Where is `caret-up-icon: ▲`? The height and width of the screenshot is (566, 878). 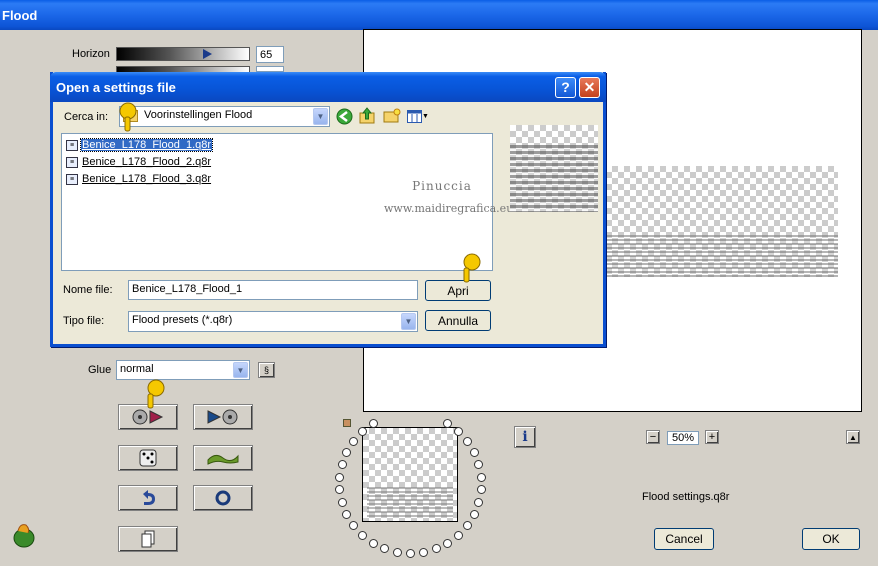 caret-up-icon: ▲ is located at coordinates (853, 437).